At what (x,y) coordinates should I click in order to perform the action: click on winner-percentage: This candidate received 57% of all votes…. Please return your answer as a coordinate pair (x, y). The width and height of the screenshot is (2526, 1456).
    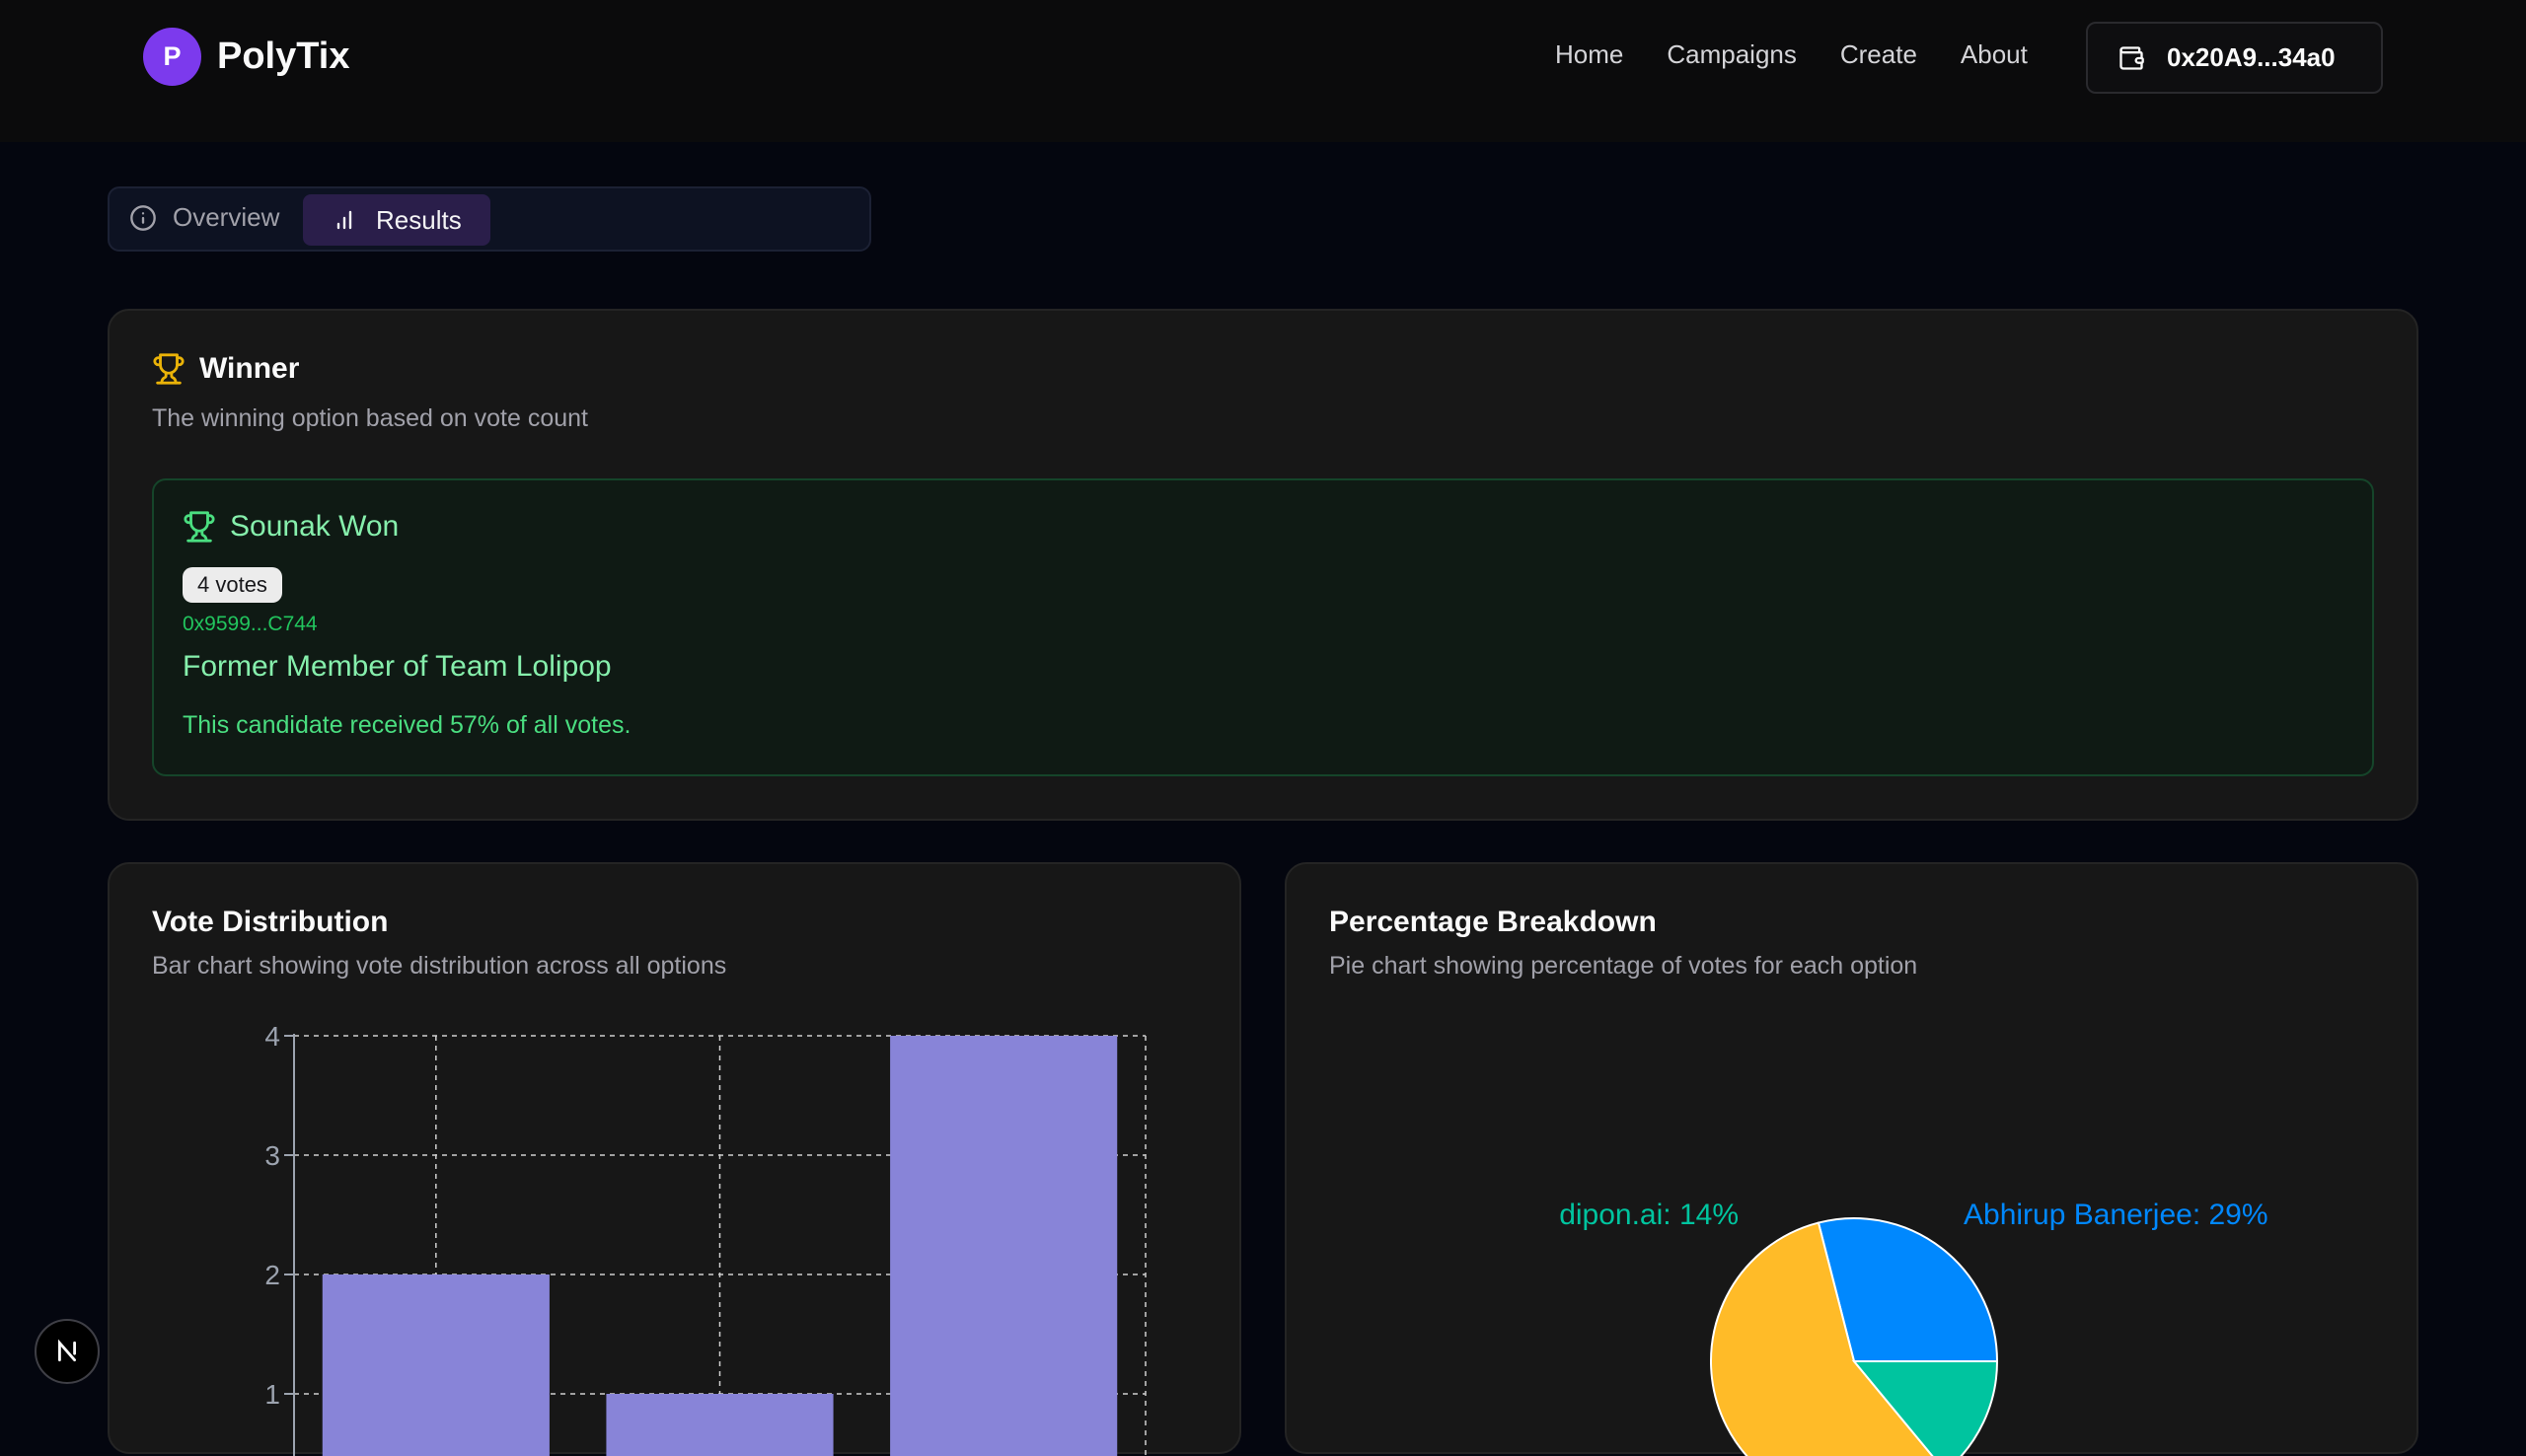
    Looking at the image, I should click on (407, 725).